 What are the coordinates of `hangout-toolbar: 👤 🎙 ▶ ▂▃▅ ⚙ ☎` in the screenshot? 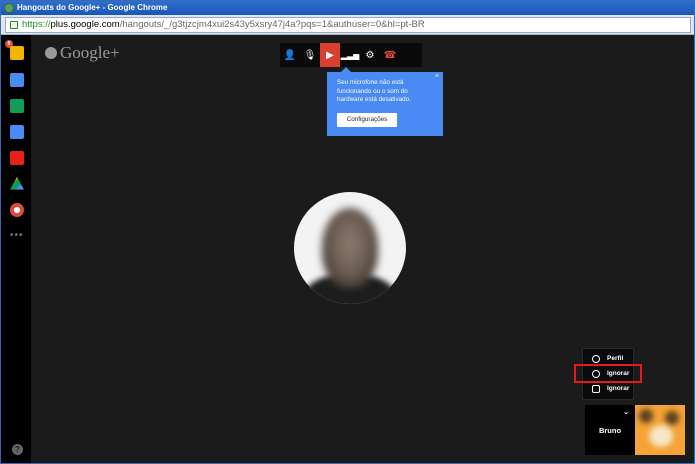 It's located at (351, 55).